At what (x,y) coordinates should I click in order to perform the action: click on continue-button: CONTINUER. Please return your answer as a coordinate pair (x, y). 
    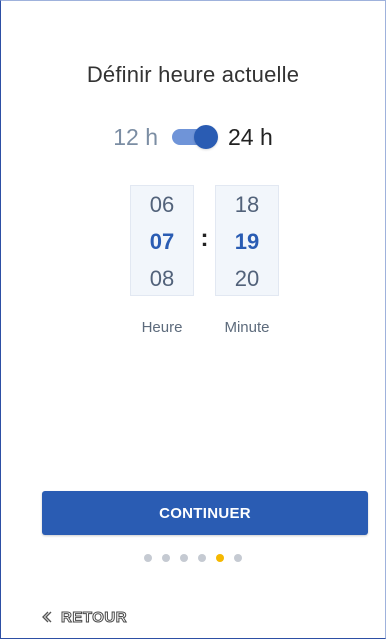
    Looking at the image, I should click on (205, 513).